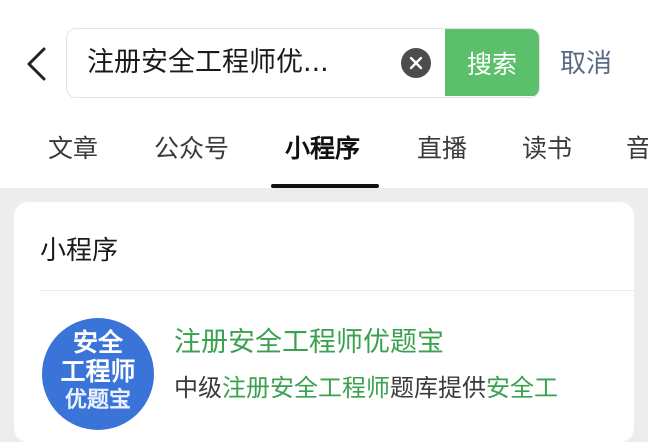  I want to click on close-icon, so click(416, 63).